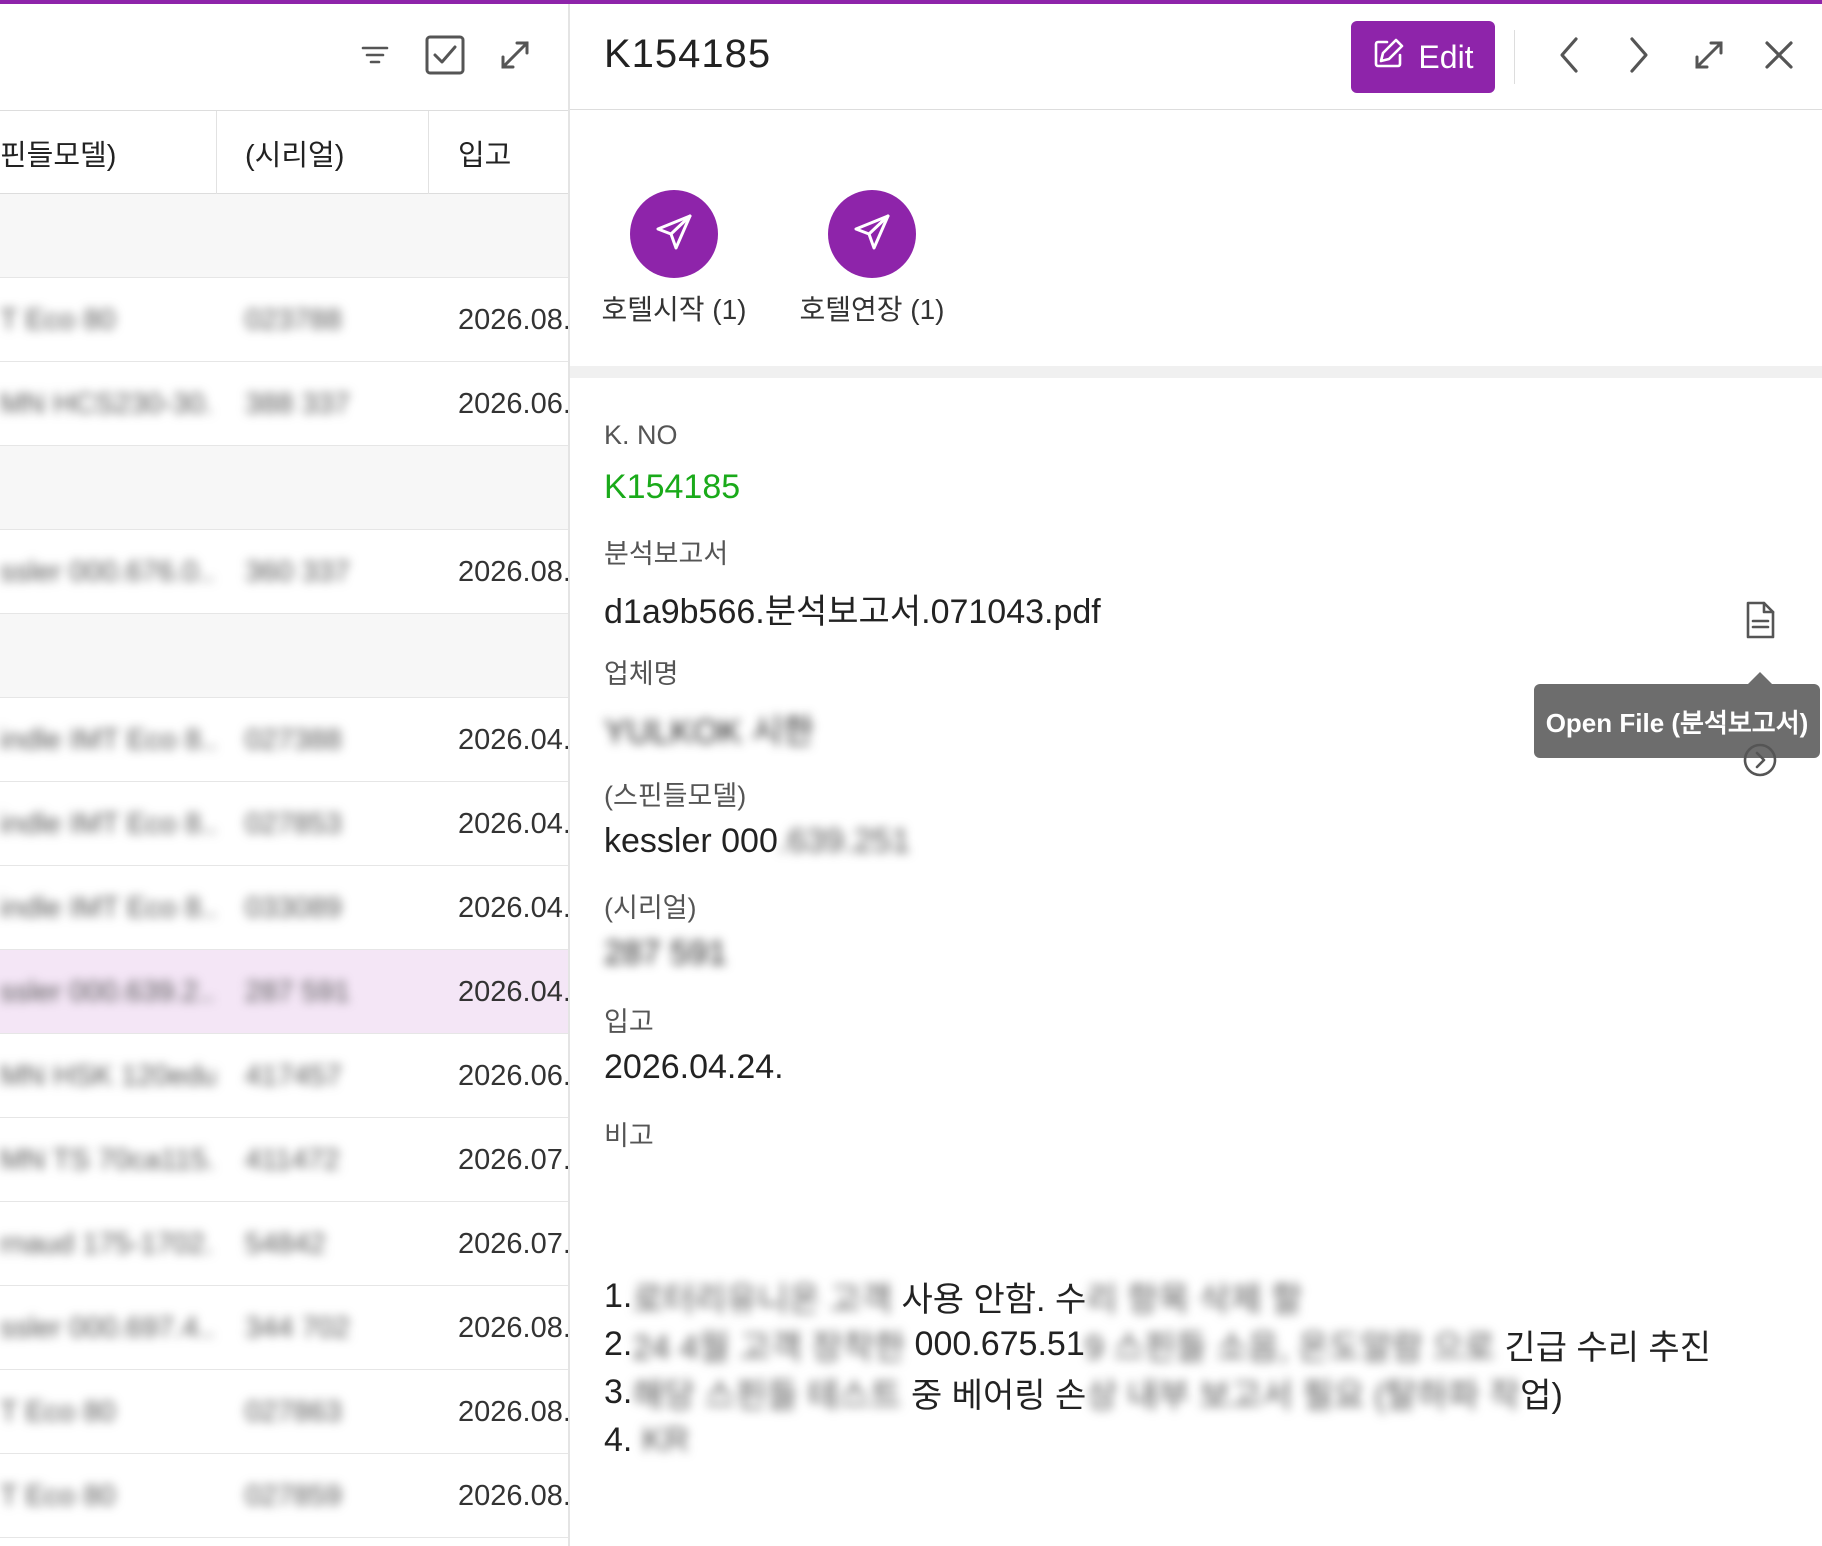 The width and height of the screenshot is (1822, 1546). I want to click on remark-blur1: 해당 스핀들 테스트, so click(767, 1395).